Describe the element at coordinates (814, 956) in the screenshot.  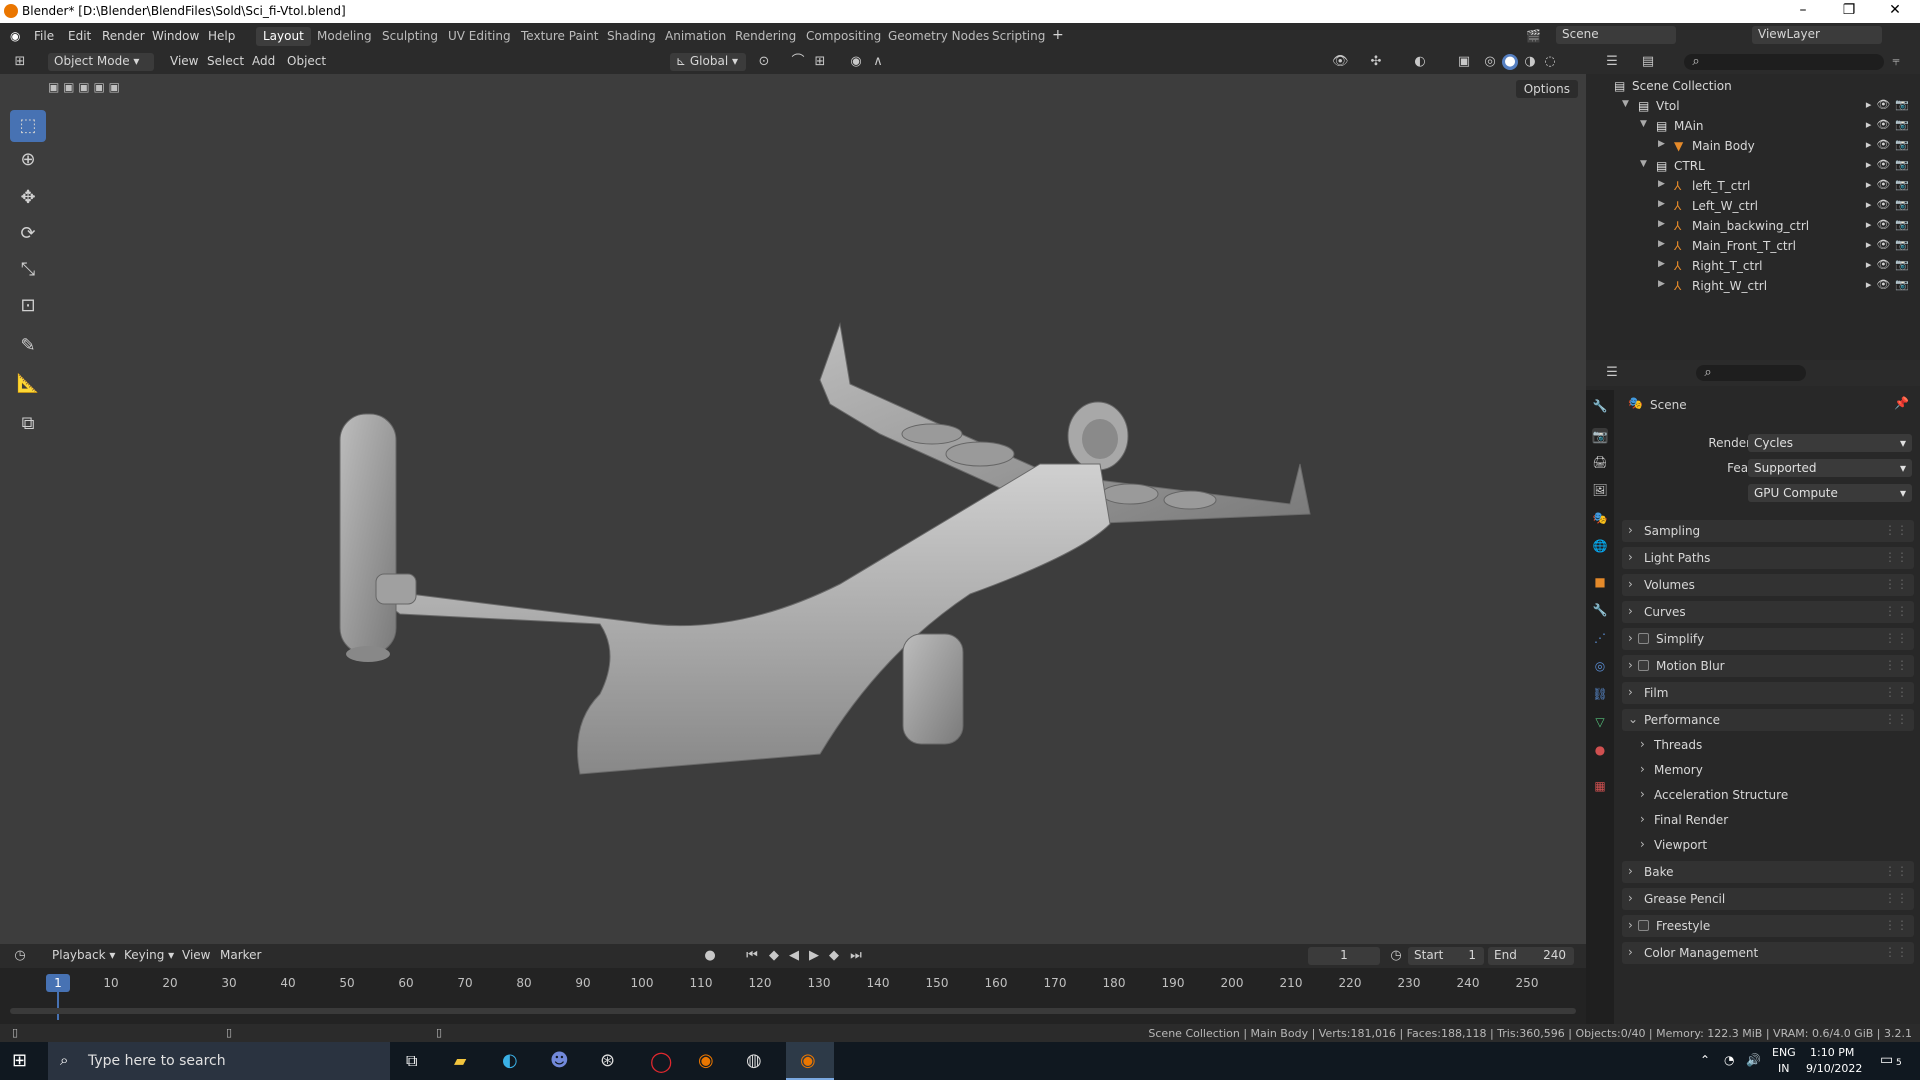
I see `play-icon: ▶` at that location.